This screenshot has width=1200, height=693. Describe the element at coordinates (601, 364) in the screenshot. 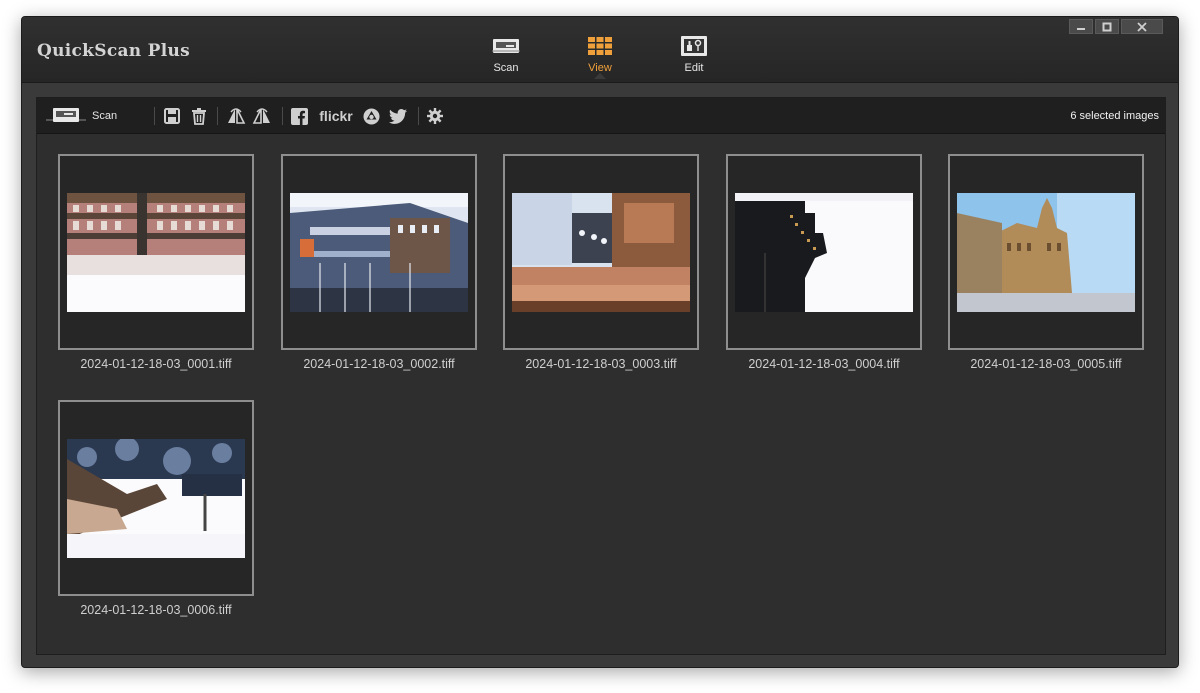

I see `image-filename: 2024-01-12-18-03_0003.tiff` at that location.